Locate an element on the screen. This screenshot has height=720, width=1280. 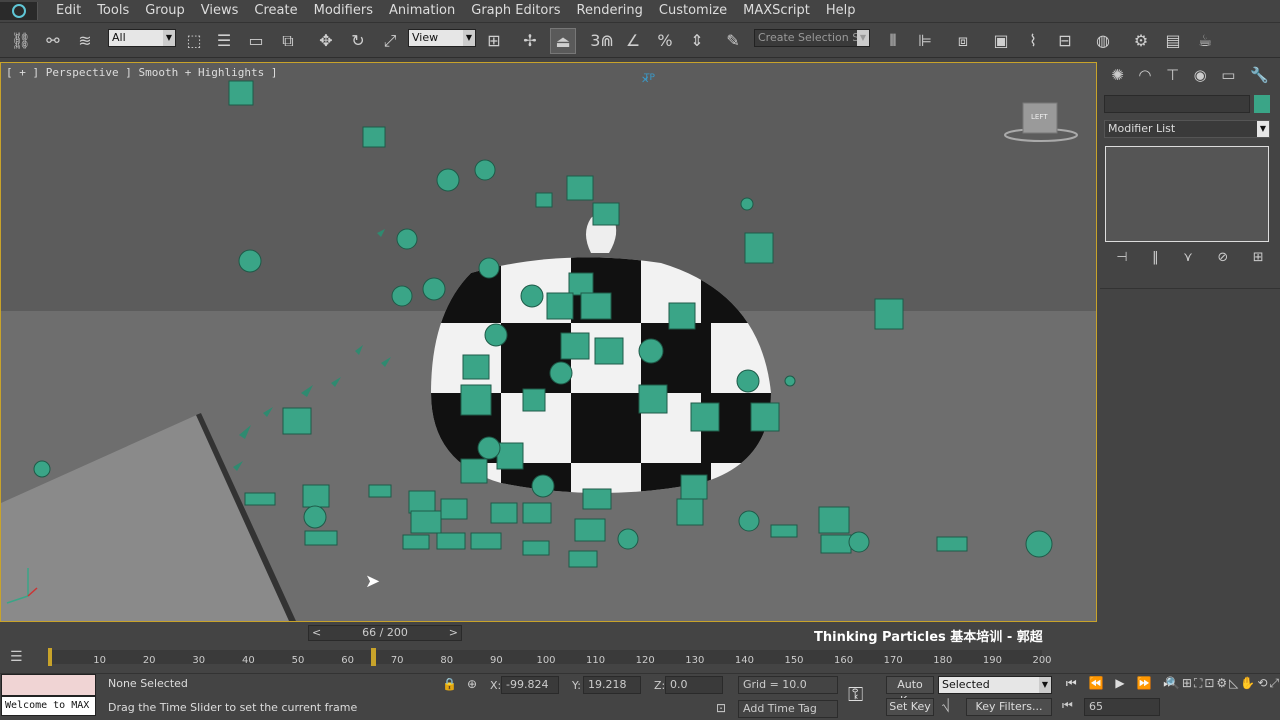
menu-help: Help is located at coordinates (841, 11).